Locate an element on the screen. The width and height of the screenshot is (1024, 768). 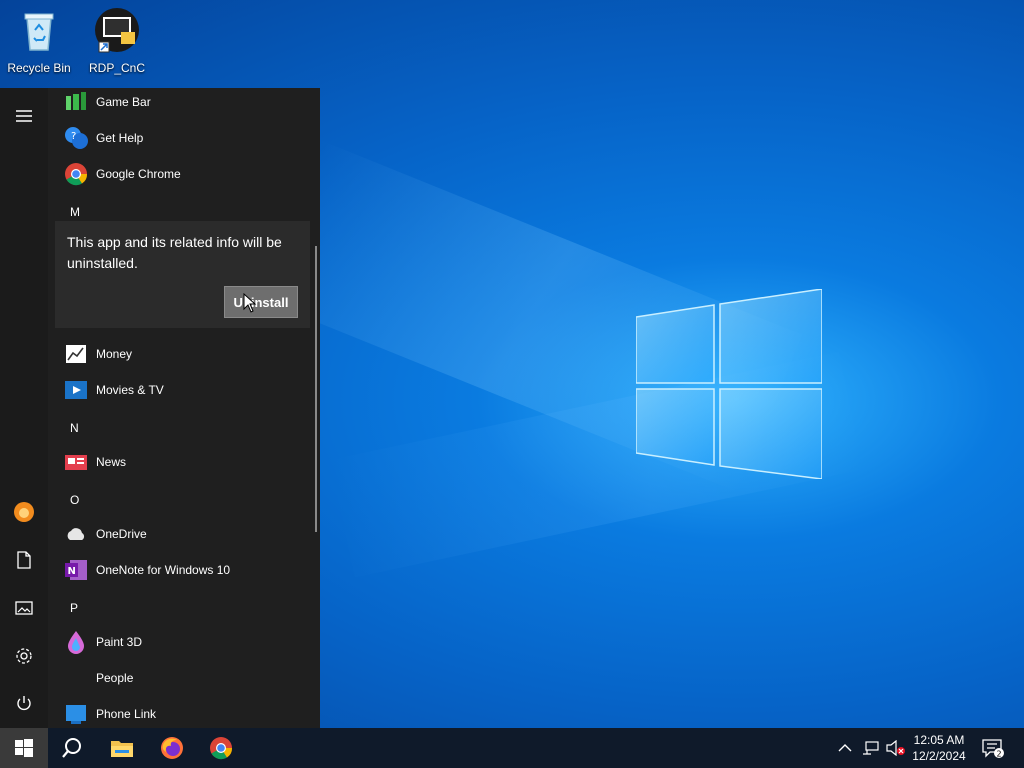
rdp-shortcut-icon is located at coordinates (117, 30).